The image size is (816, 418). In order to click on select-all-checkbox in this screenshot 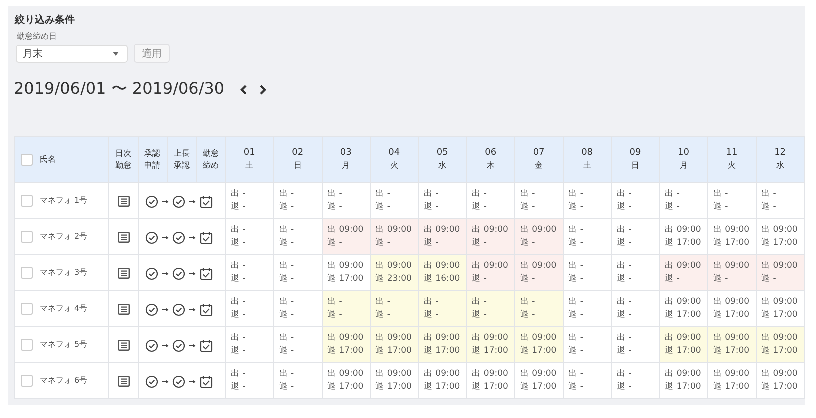, I will do `click(27, 160)`.